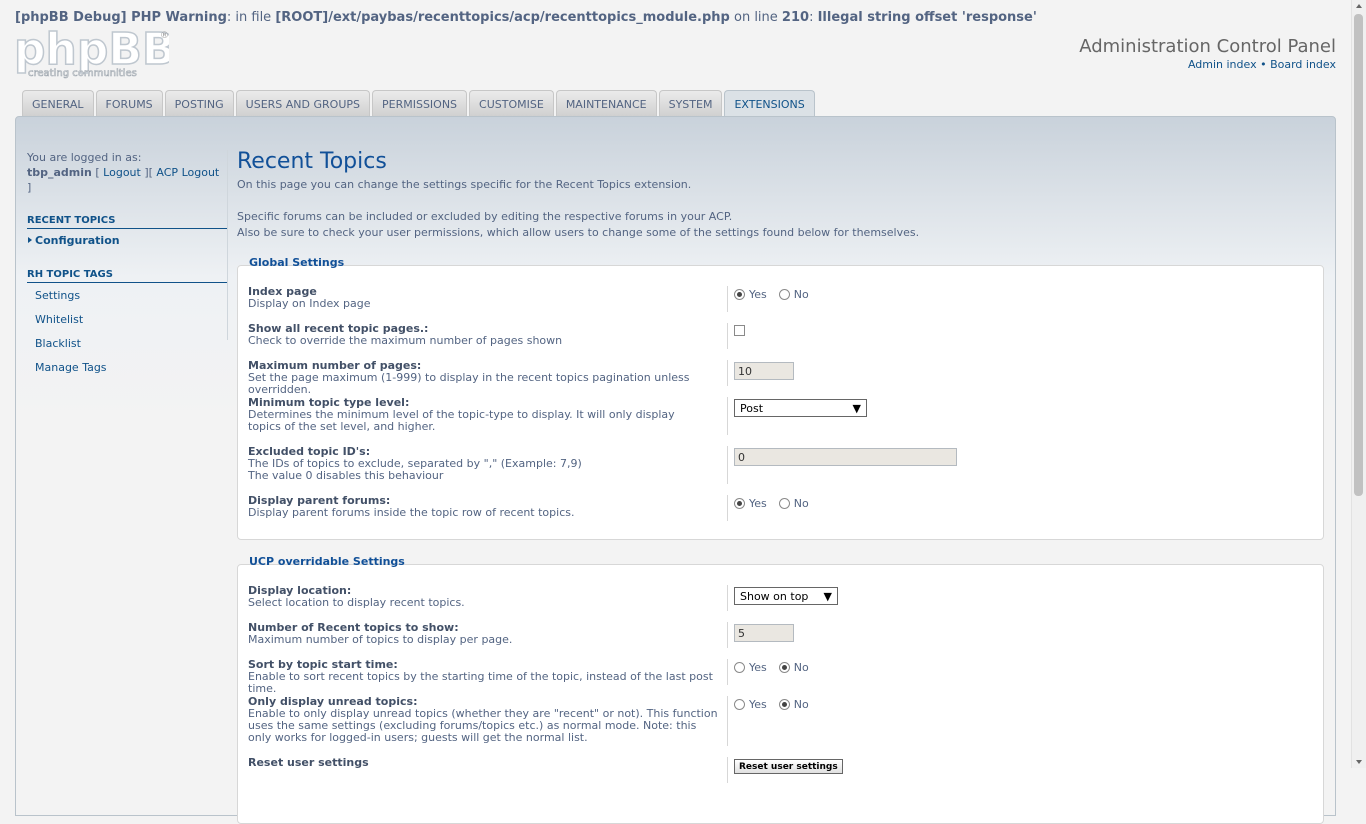 The height and width of the screenshot is (824, 1366). I want to click on min-topic-type-select: Post ▼, so click(800, 408).